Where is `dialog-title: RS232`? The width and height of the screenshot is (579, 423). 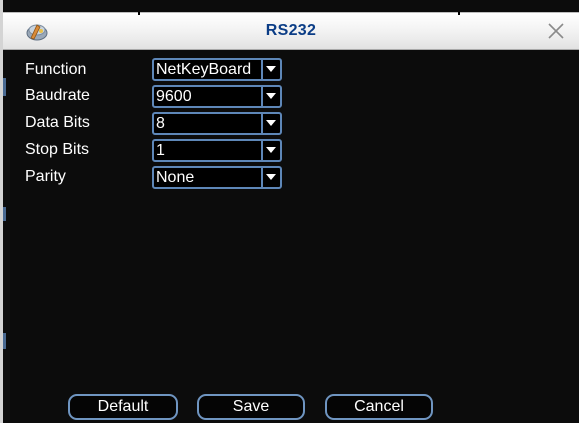
dialog-title: RS232 is located at coordinates (291, 30).